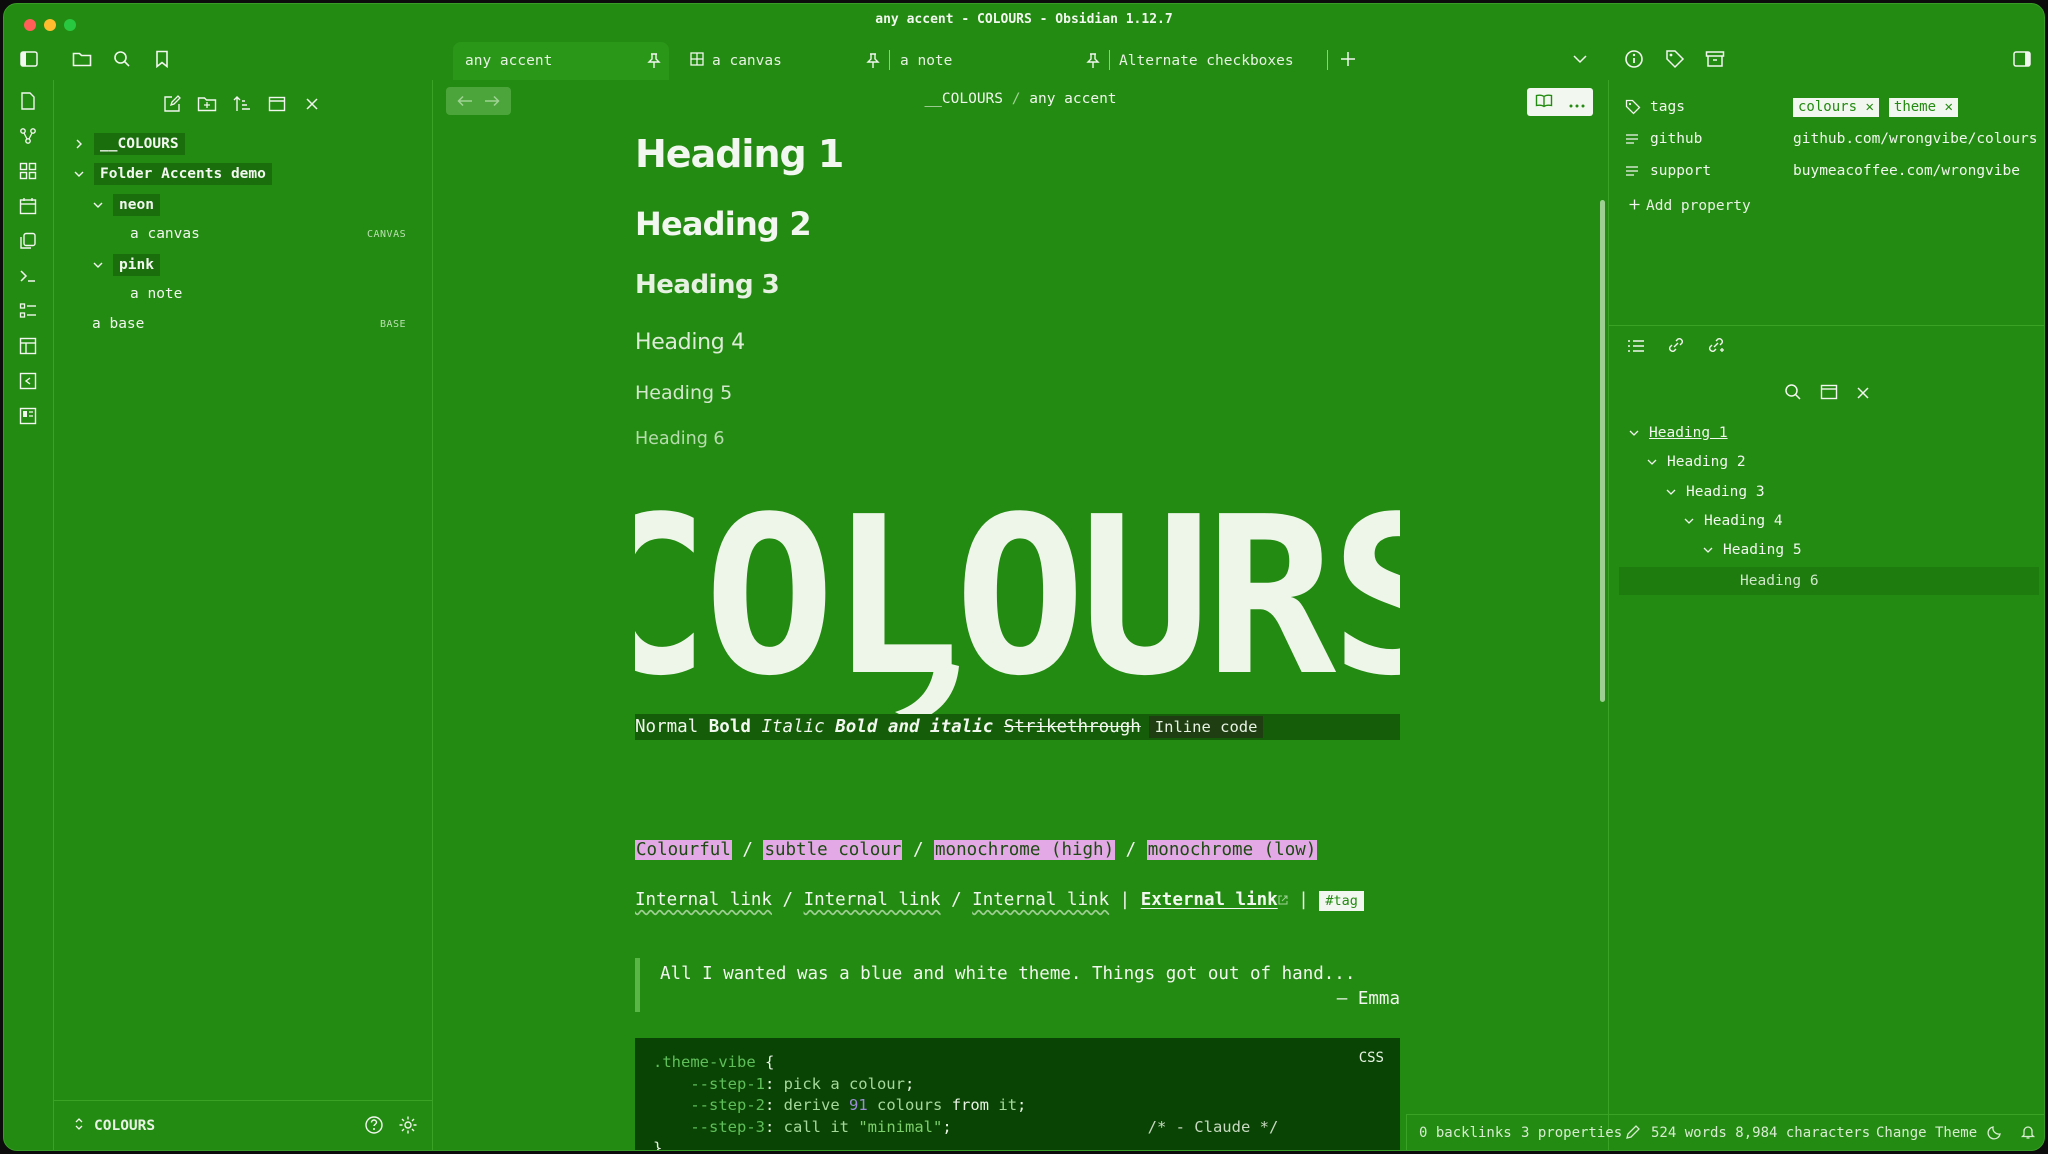 Image resolution: width=2048 pixels, height=1154 pixels. What do you see at coordinates (1232, 850) in the screenshot?
I see `highlight-mono-low: monochrome (low)` at bounding box center [1232, 850].